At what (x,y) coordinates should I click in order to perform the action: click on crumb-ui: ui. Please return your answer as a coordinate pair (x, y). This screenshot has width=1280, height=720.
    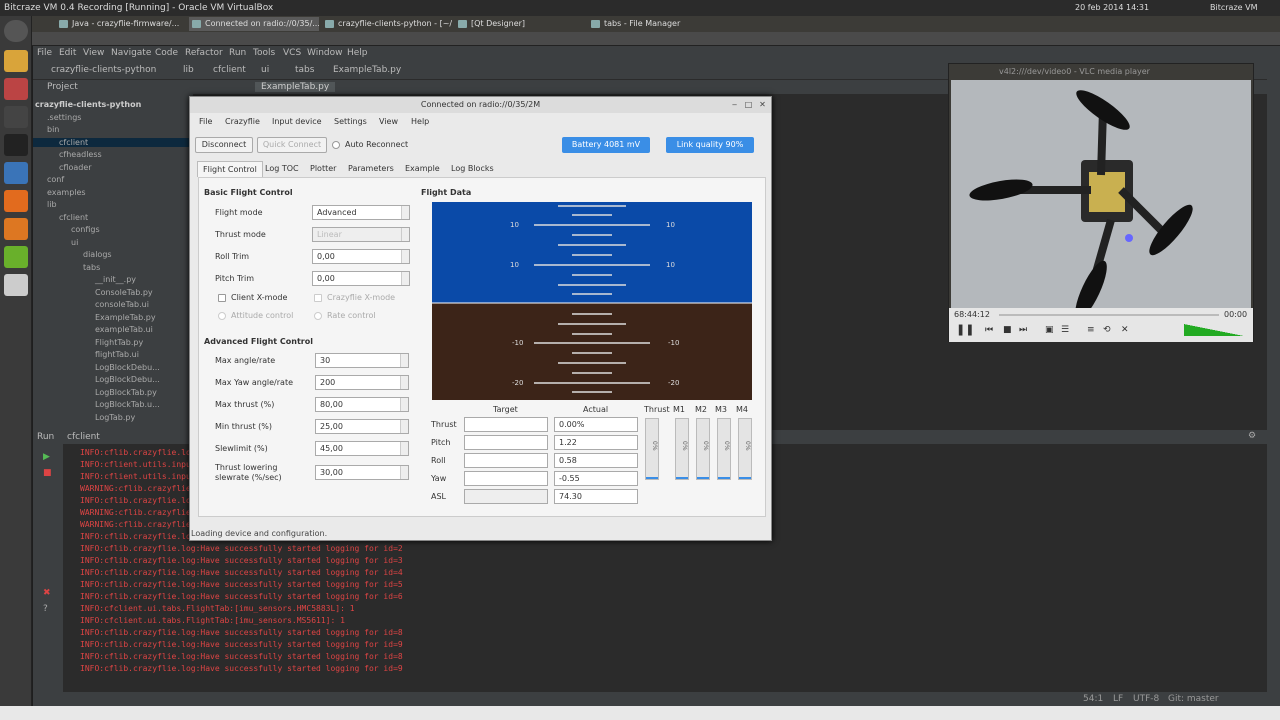
    Looking at the image, I should click on (265, 70).